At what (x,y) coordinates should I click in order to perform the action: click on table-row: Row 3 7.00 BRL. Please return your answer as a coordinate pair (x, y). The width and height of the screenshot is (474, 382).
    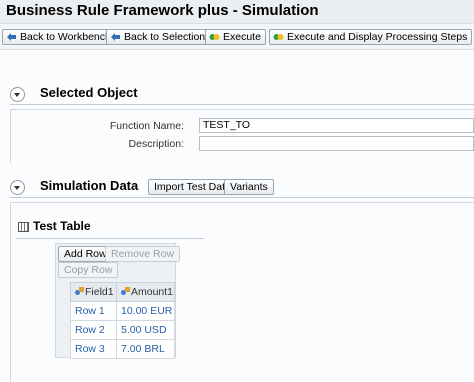
    Looking at the image, I should click on (122, 349).